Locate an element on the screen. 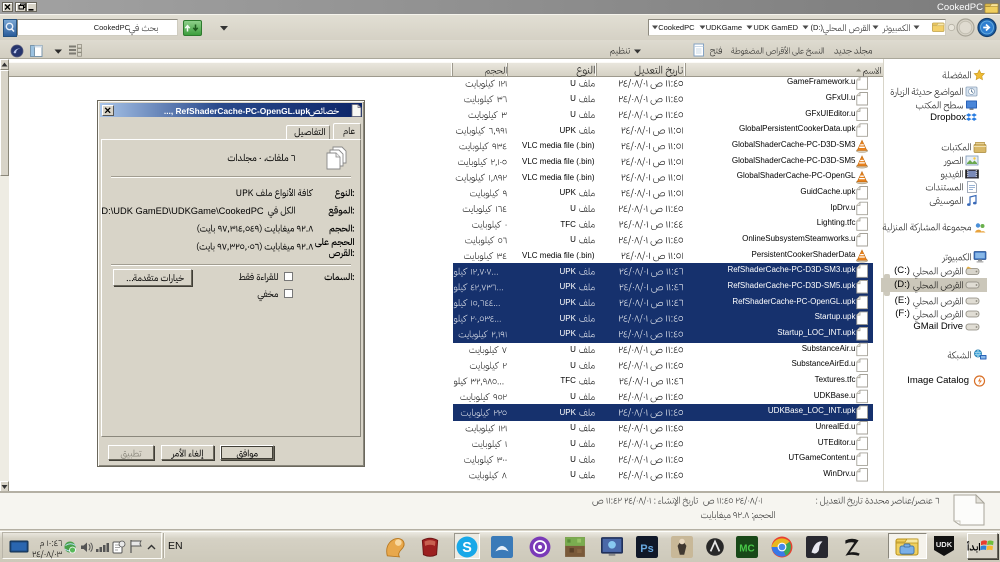 Image resolution: width=1000 pixels, height=562 pixels. svg-text: UDK is located at coordinates (944, 544).